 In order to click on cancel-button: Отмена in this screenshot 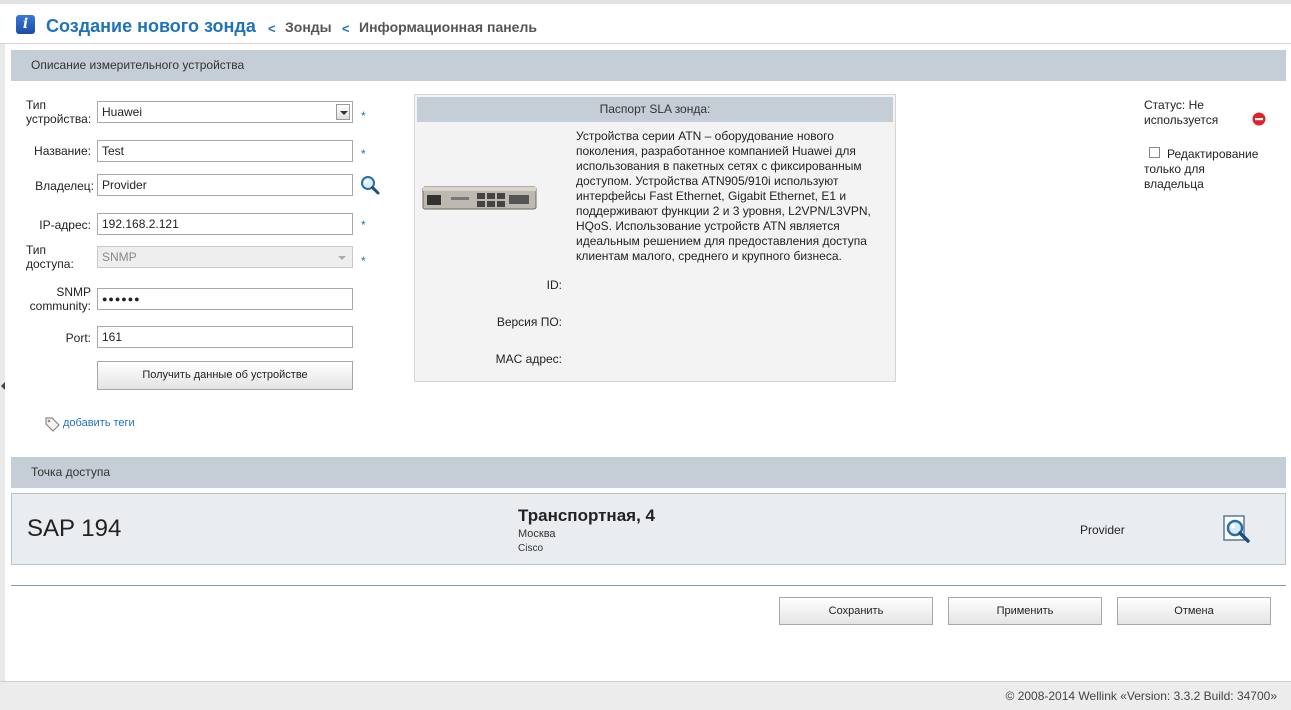, I will do `click(1194, 611)`.